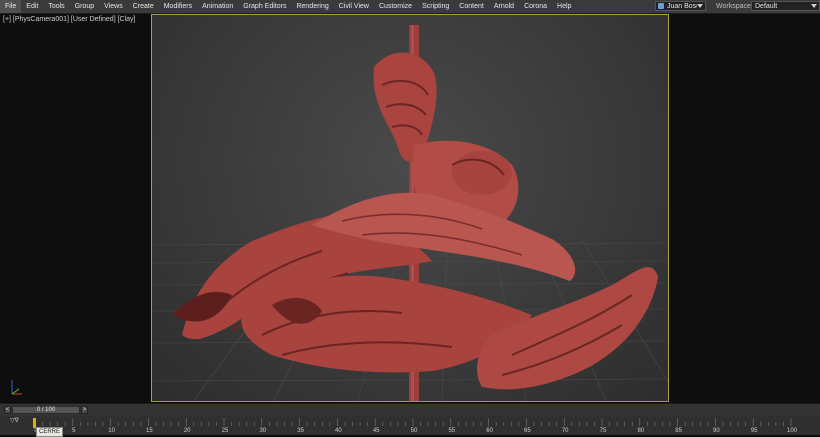 This screenshot has width=820, height=437. Describe the element at coordinates (149, 431) in the screenshot. I see `timeline-tick-label: 15` at that location.